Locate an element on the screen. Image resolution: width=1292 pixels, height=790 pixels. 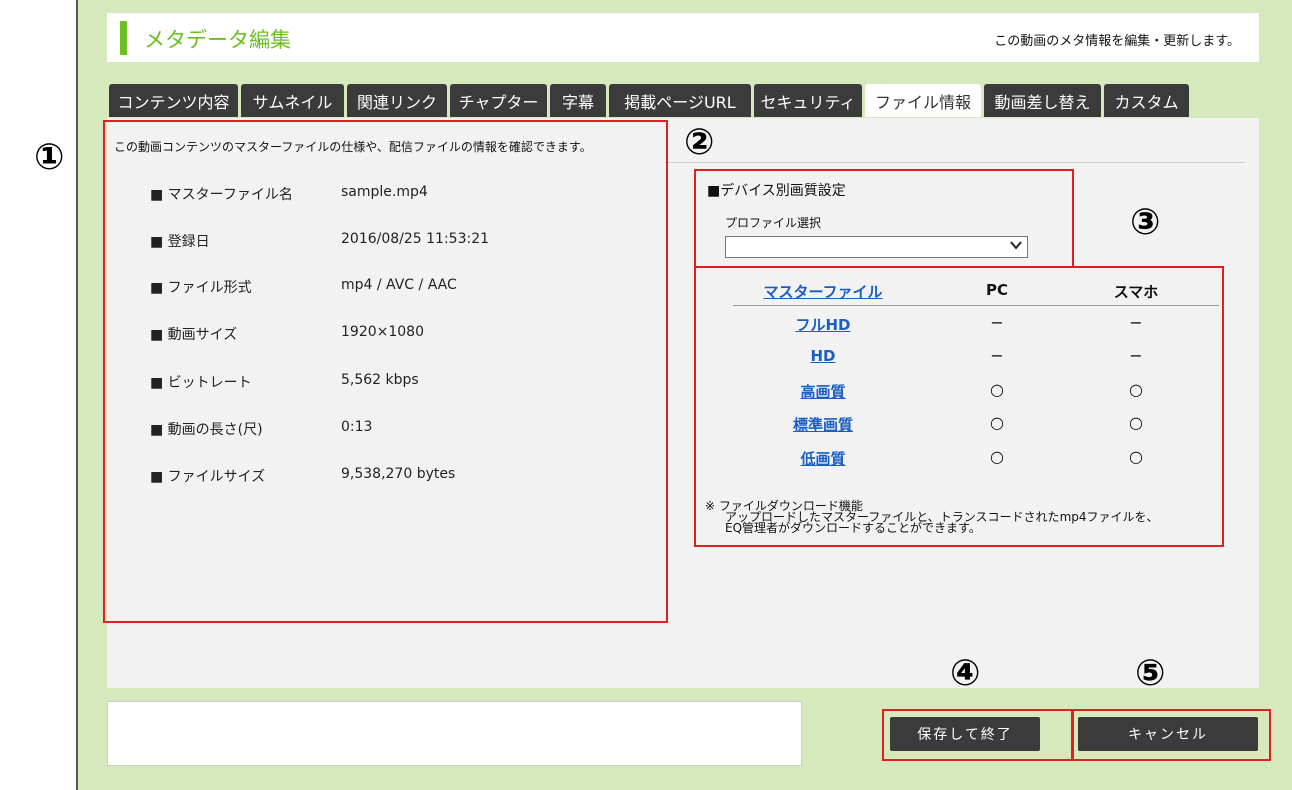
quality-link-standard: 標準画質 is located at coordinates (823, 424).